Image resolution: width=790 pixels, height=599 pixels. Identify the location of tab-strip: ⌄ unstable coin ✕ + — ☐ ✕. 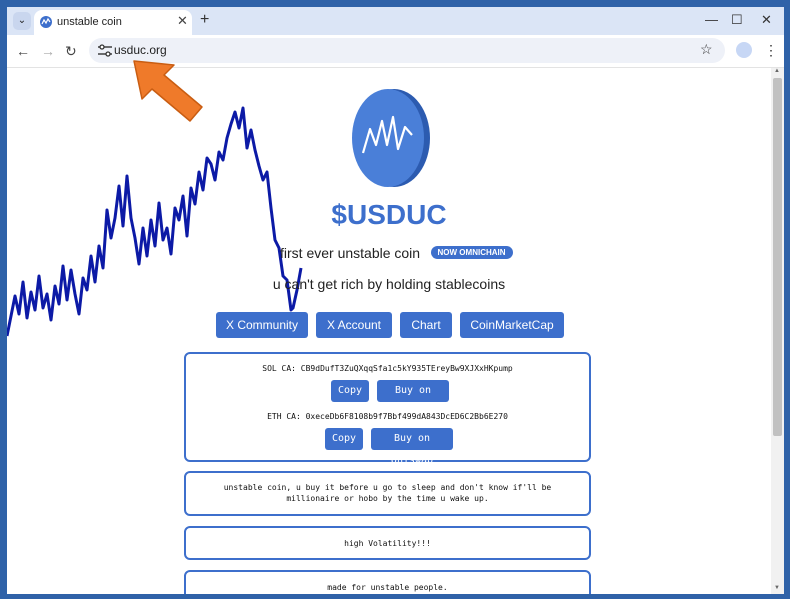
(395, 21).